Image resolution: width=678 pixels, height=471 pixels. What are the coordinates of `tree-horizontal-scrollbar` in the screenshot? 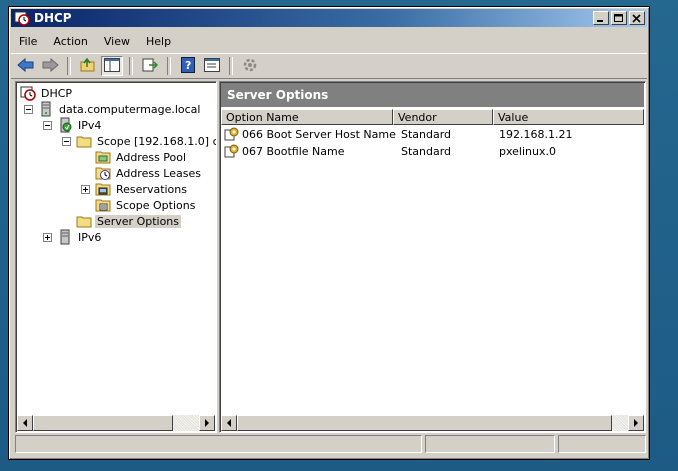 It's located at (116, 423).